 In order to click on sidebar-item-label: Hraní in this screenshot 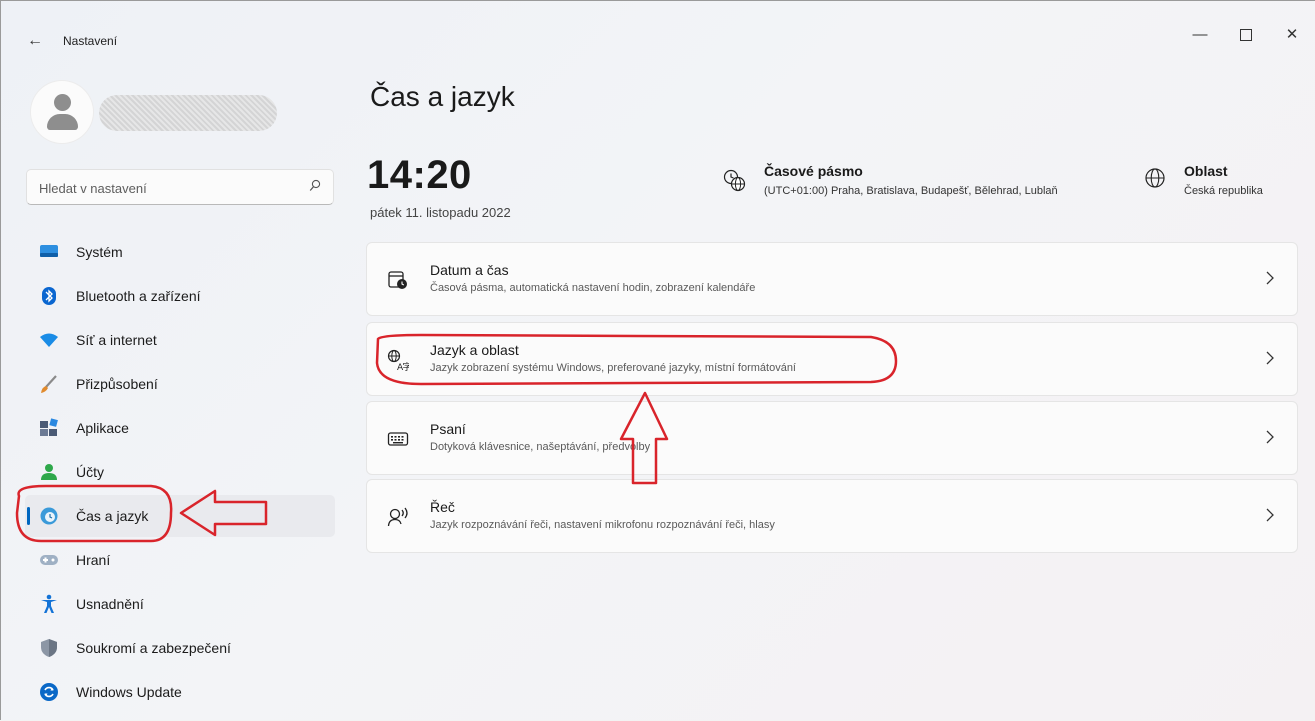, I will do `click(93, 560)`.